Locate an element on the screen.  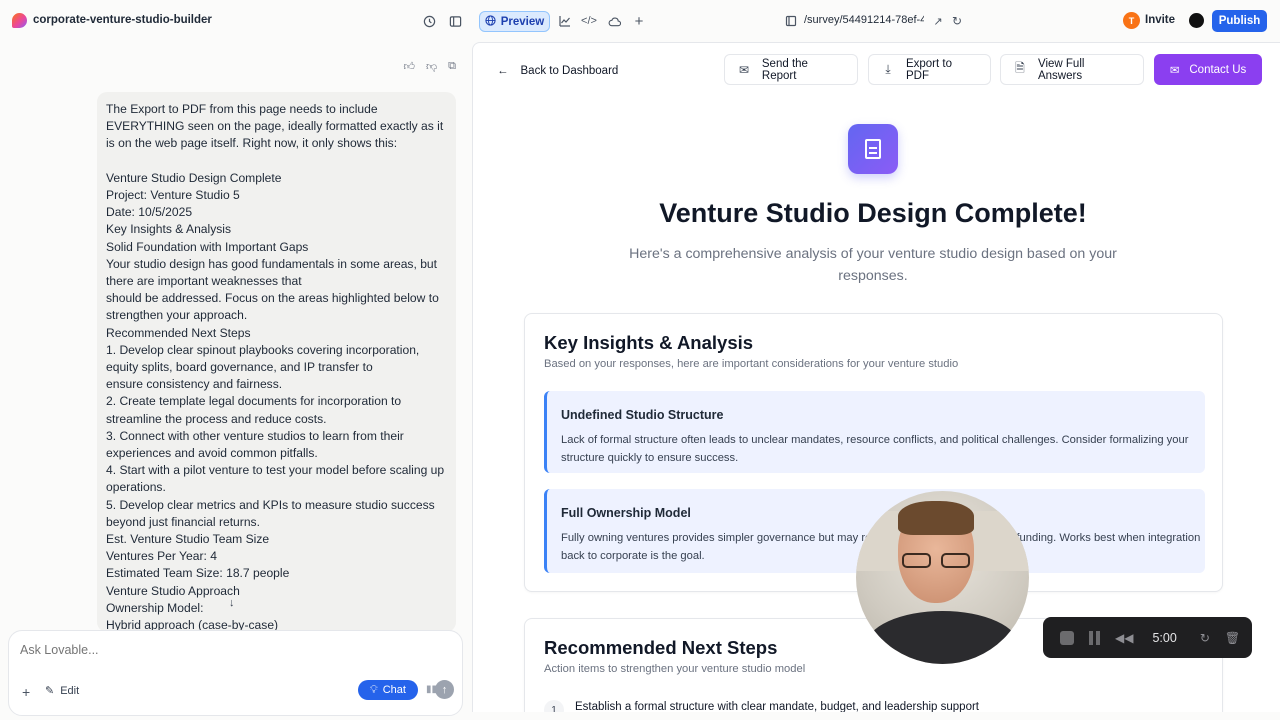
github-icon is located at coordinates (1196, 20).